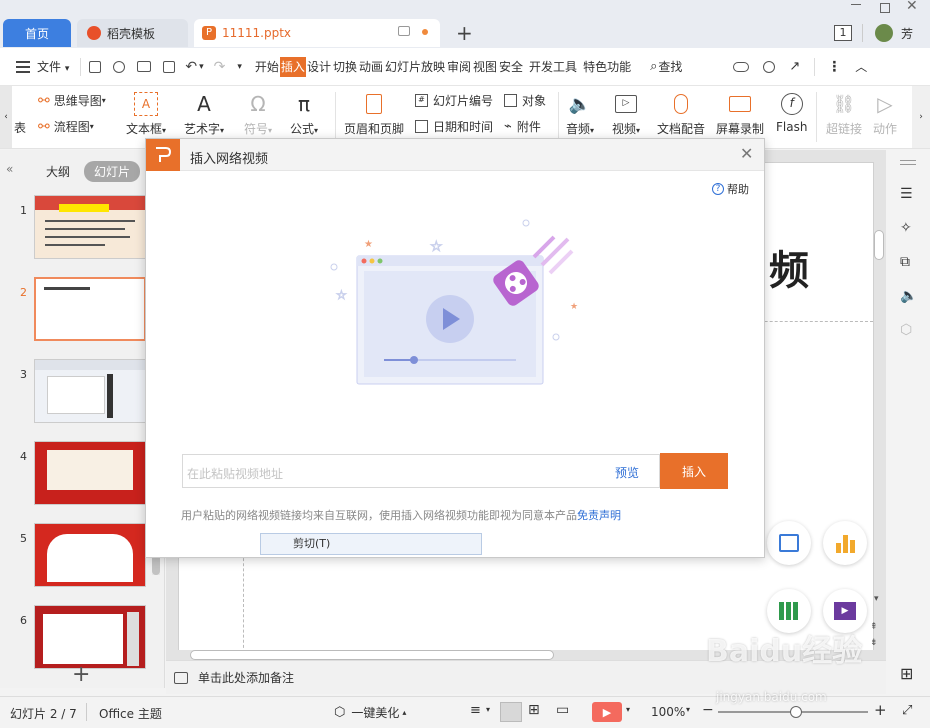 The image size is (930, 728). Describe the element at coordinates (66, 126) in the screenshot. I see `flowchart-button: ⚯ 流程图 ▾` at that location.